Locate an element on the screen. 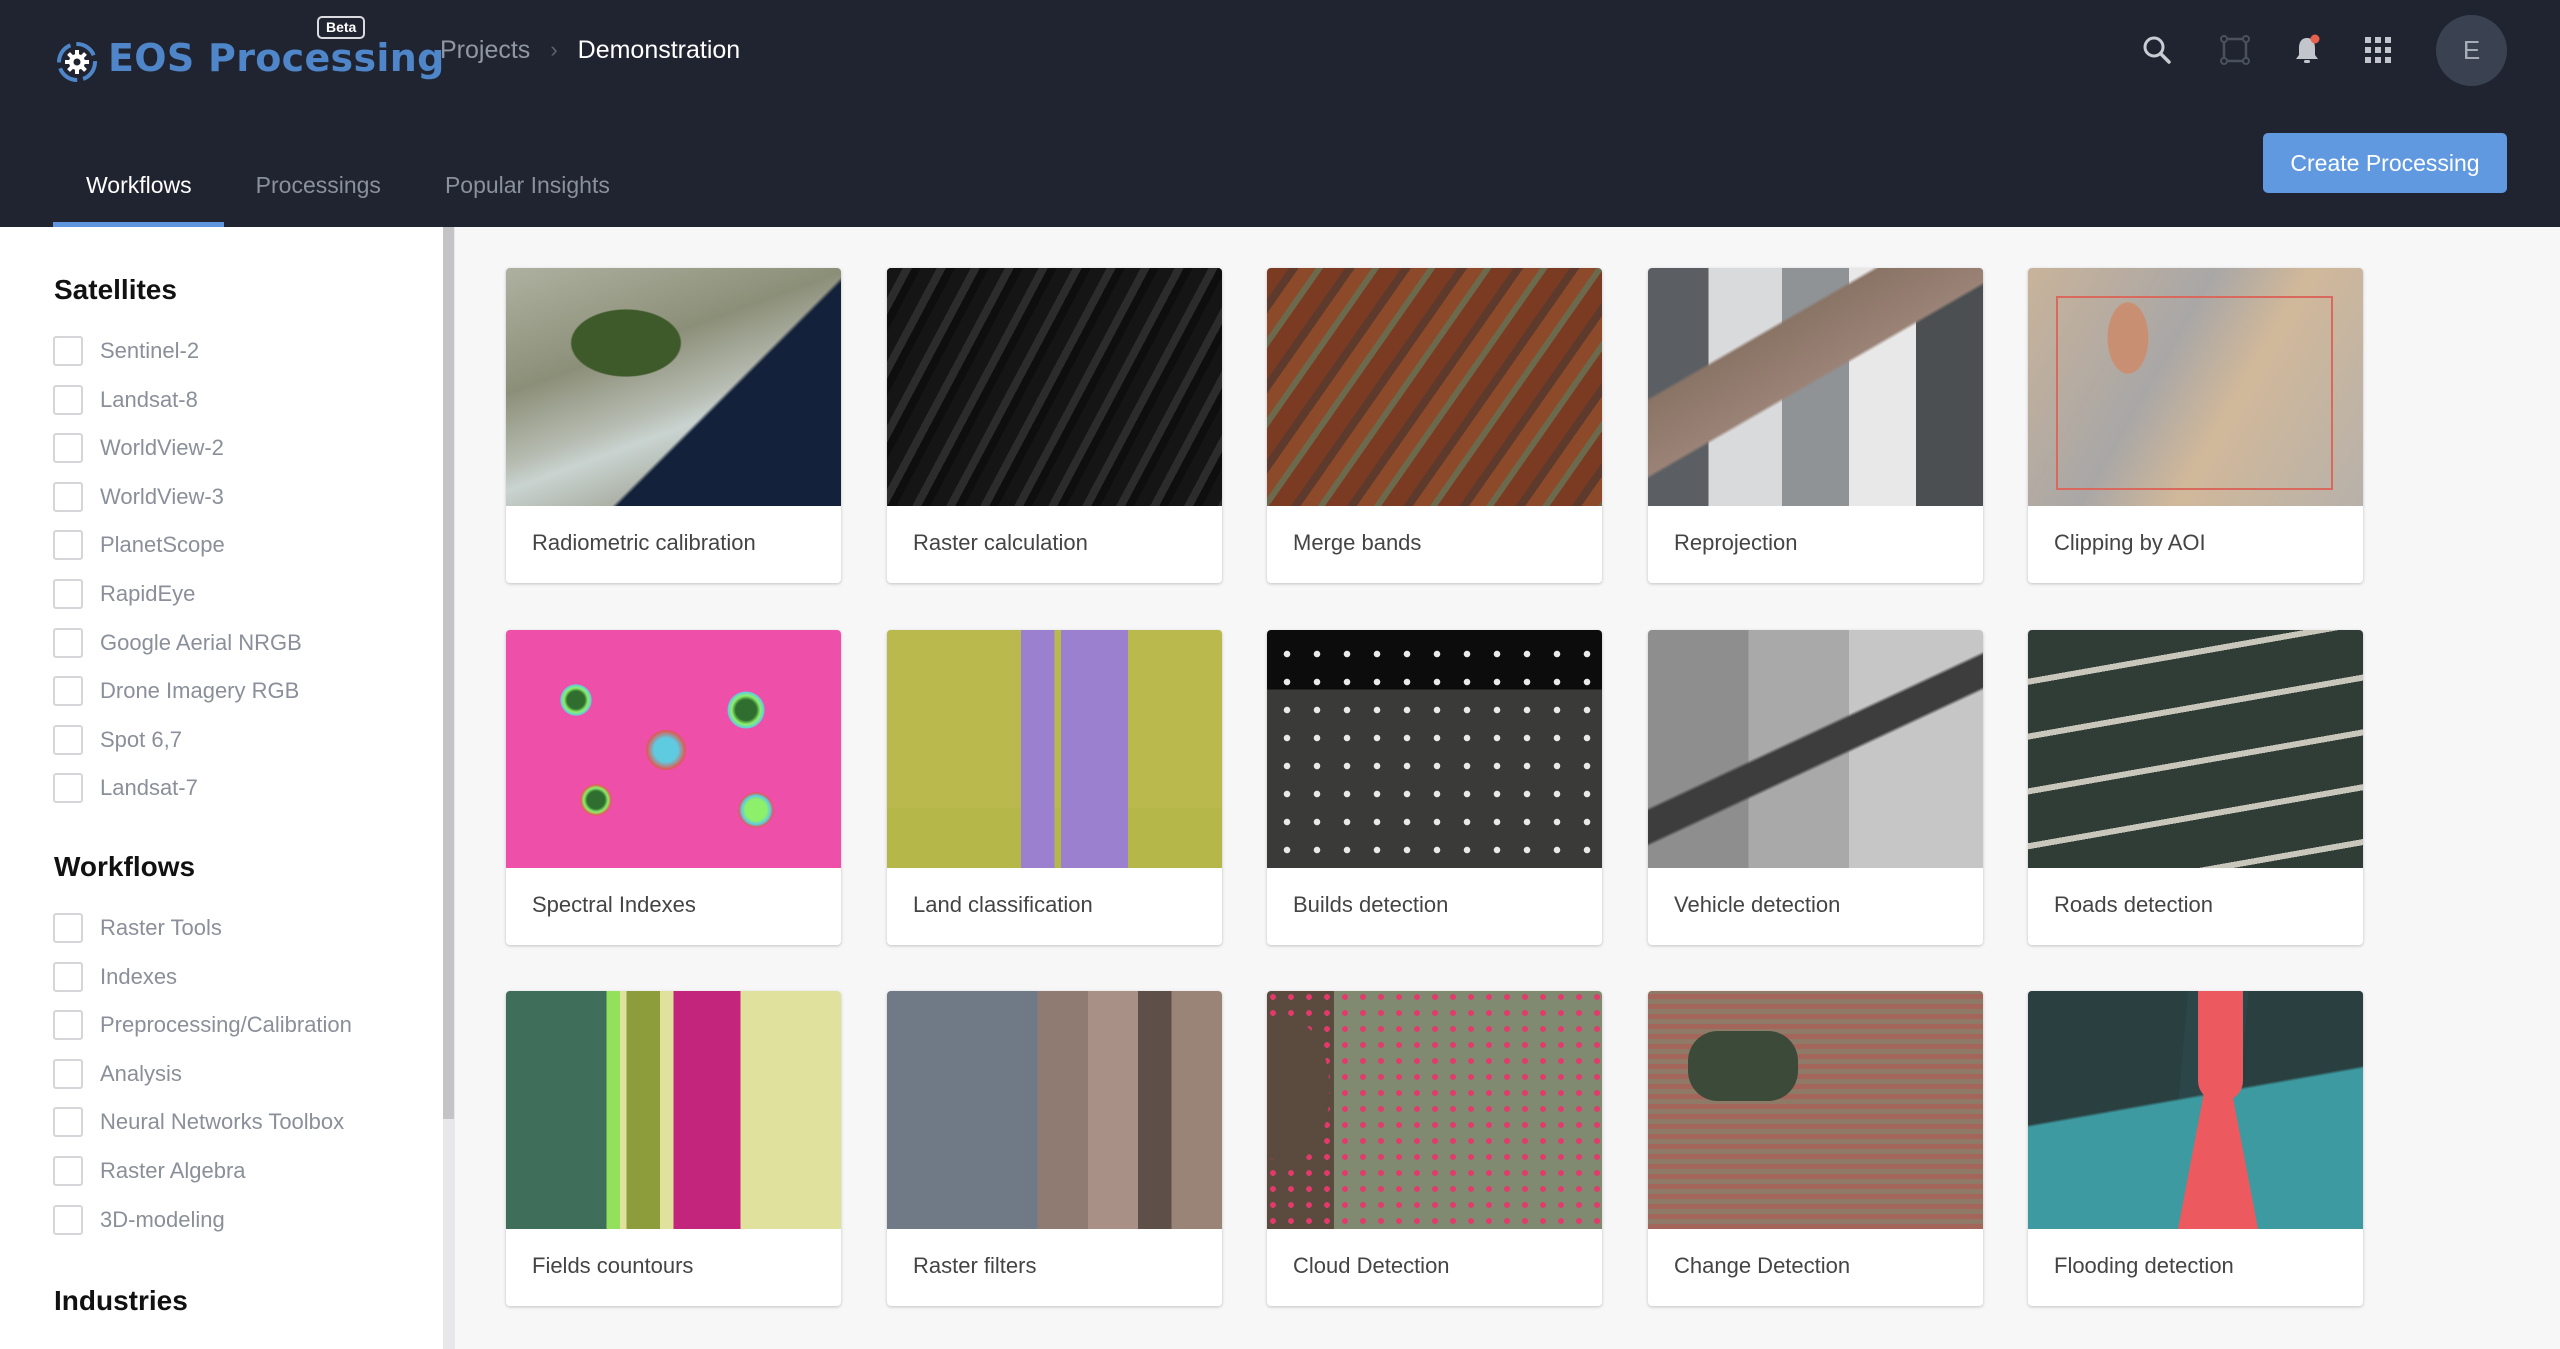 The image size is (2560, 1349). filter-option: 3D-modeling is located at coordinates (139, 1219).